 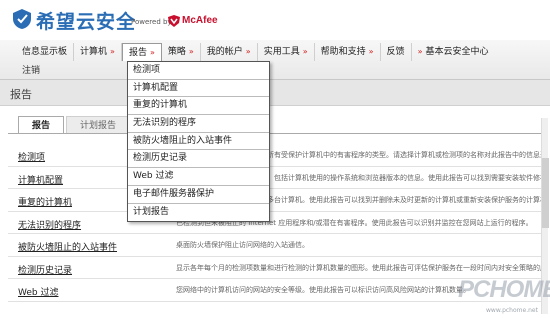 I want to click on report-link-unrecognized-programs: 无法识别的程序, so click(x=49, y=224).